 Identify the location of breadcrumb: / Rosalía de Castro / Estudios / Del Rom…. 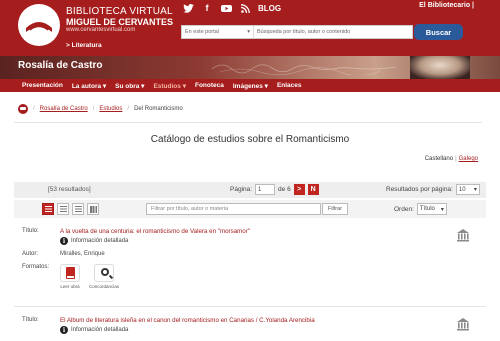
(100, 109).